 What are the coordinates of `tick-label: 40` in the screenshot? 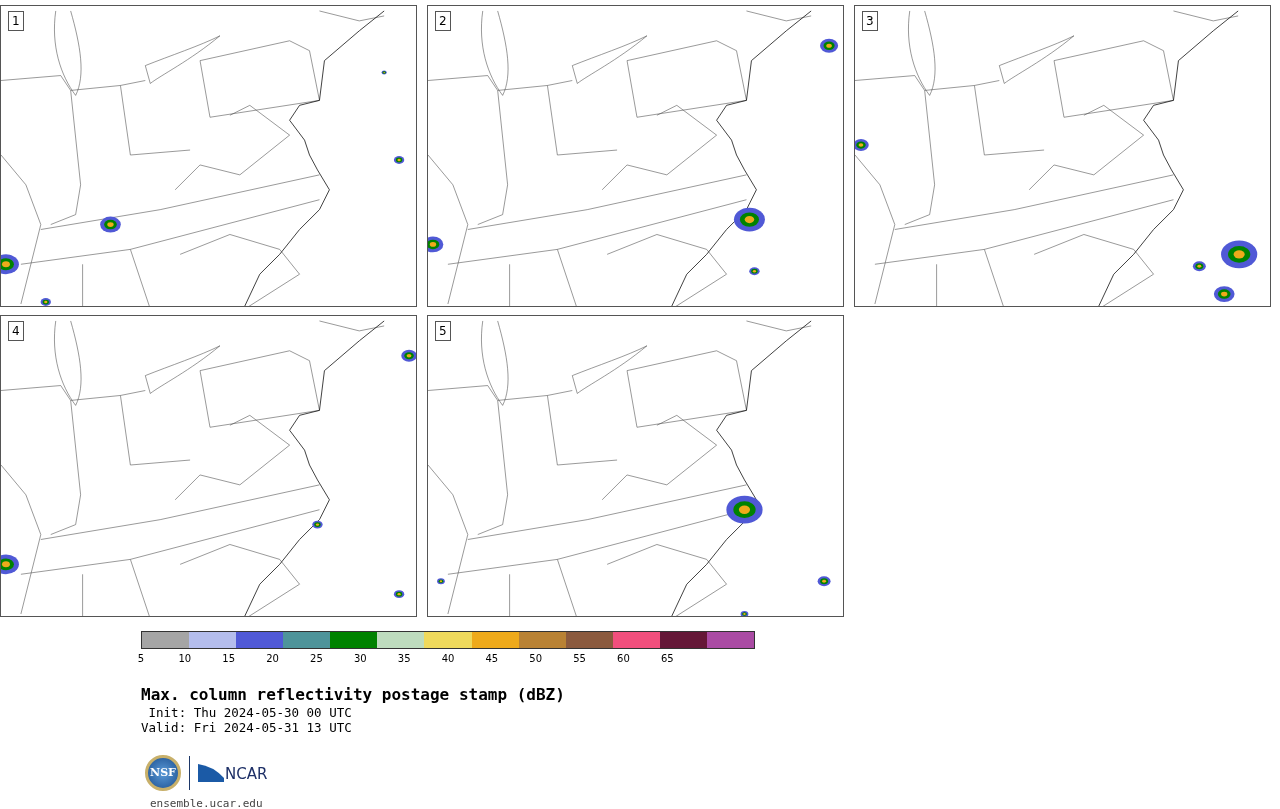 It's located at (448, 659).